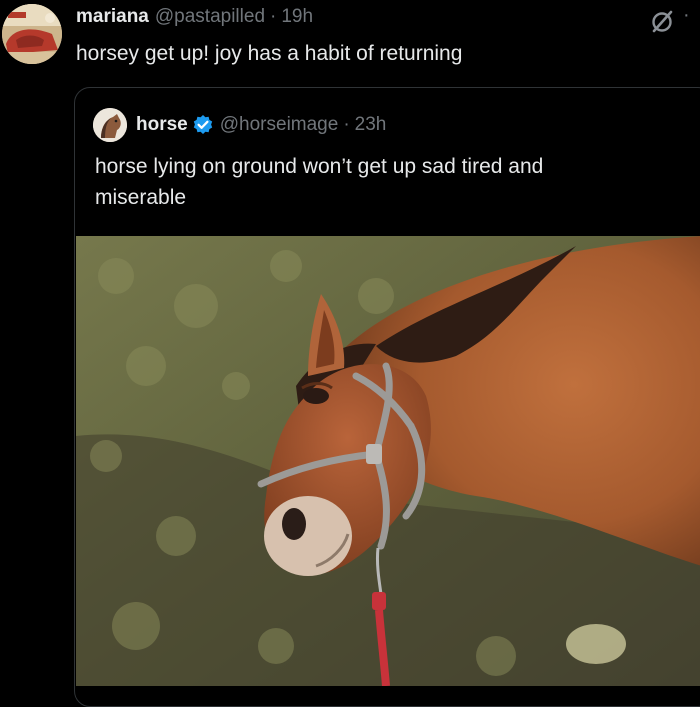  I want to click on author-name: mariana, so click(112, 17).